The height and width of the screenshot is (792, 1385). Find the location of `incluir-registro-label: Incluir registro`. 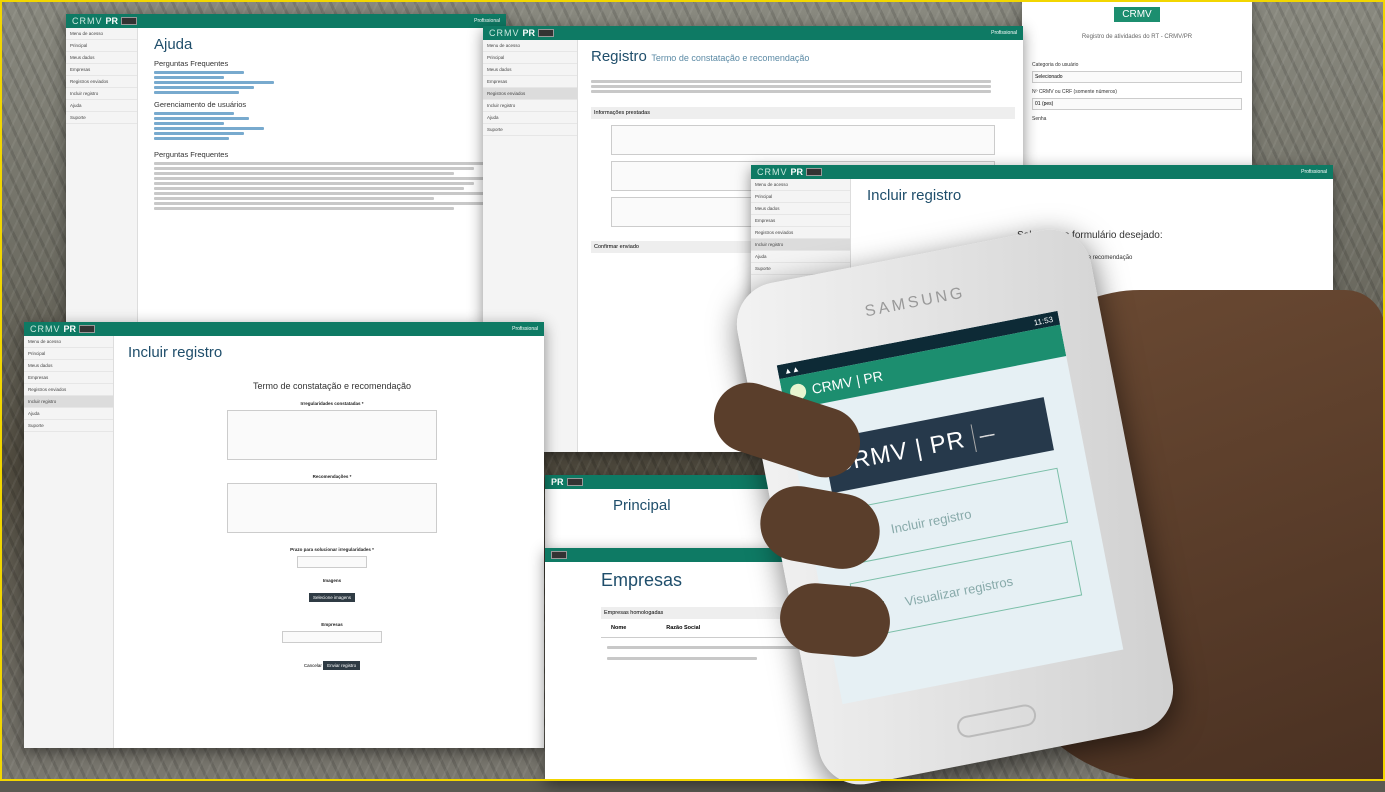

incluir-registro-label: Incluir registro is located at coordinates (931, 520).